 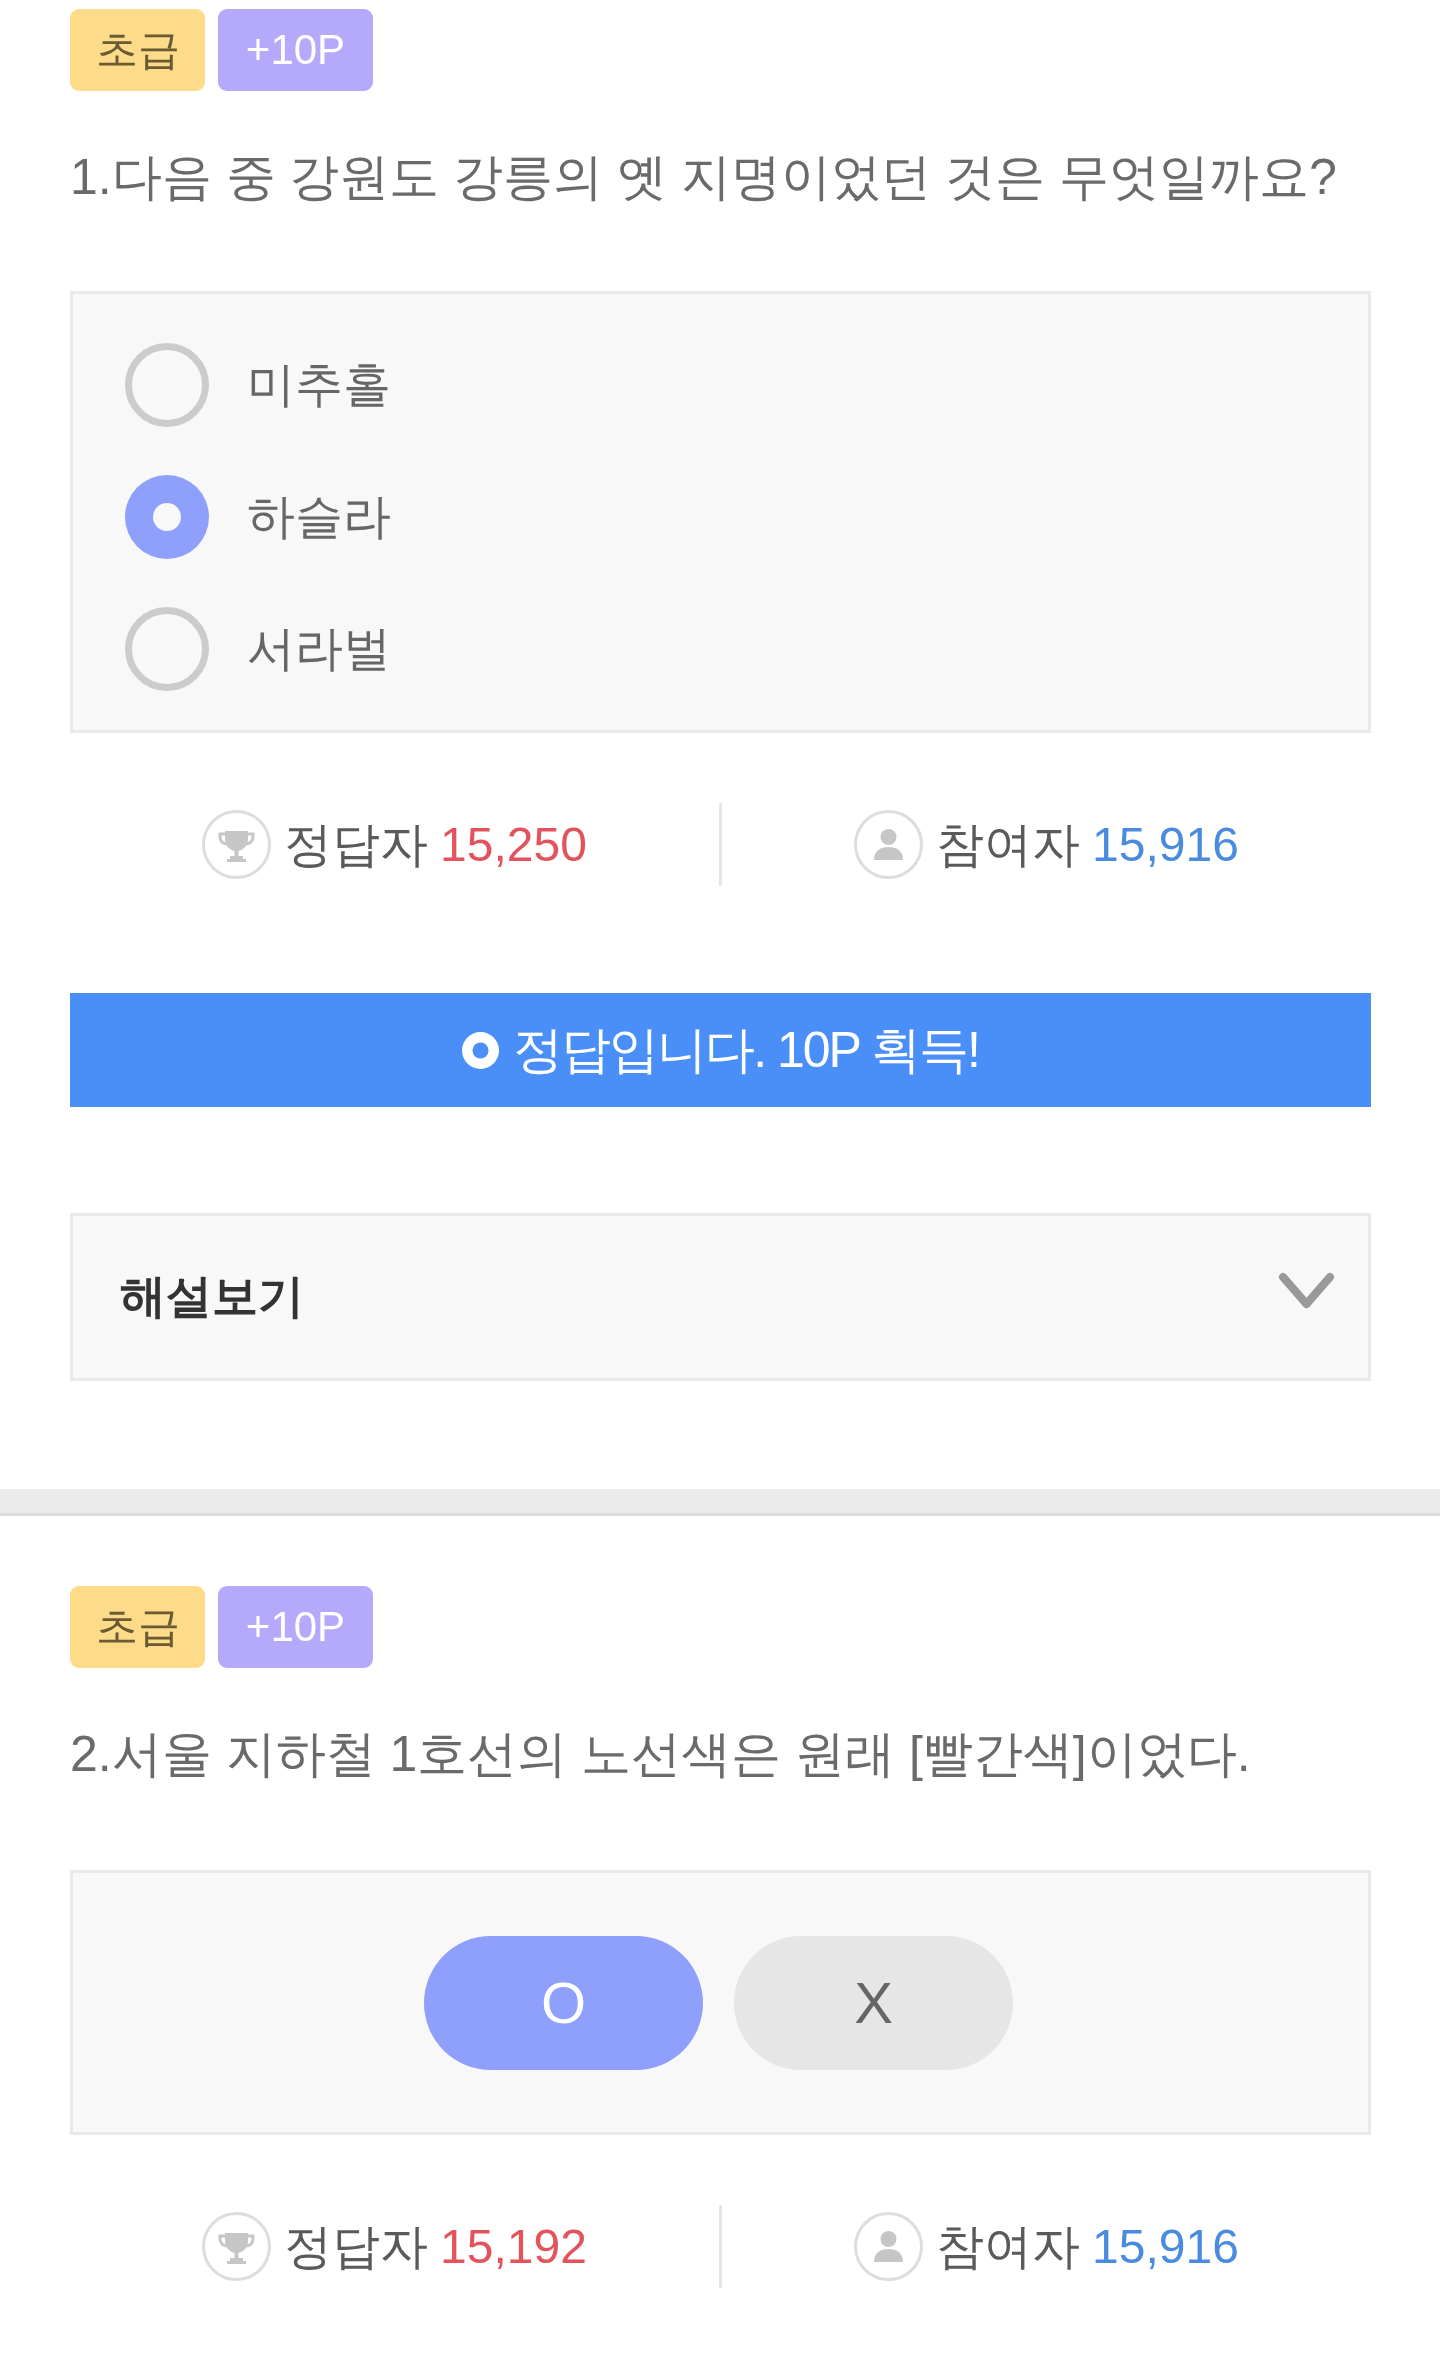 I want to click on stat-count: 15,250, so click(x=513, y=844).